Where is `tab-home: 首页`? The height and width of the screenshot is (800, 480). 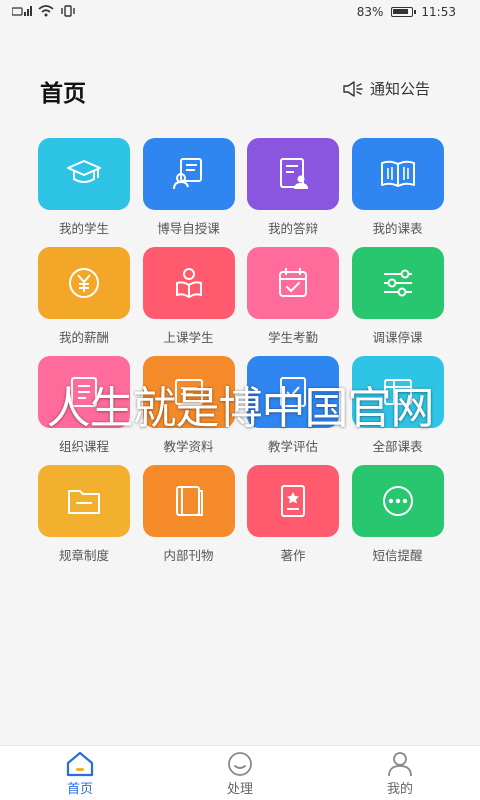
tab-home: 首页 is located at coordinates (80, 773).